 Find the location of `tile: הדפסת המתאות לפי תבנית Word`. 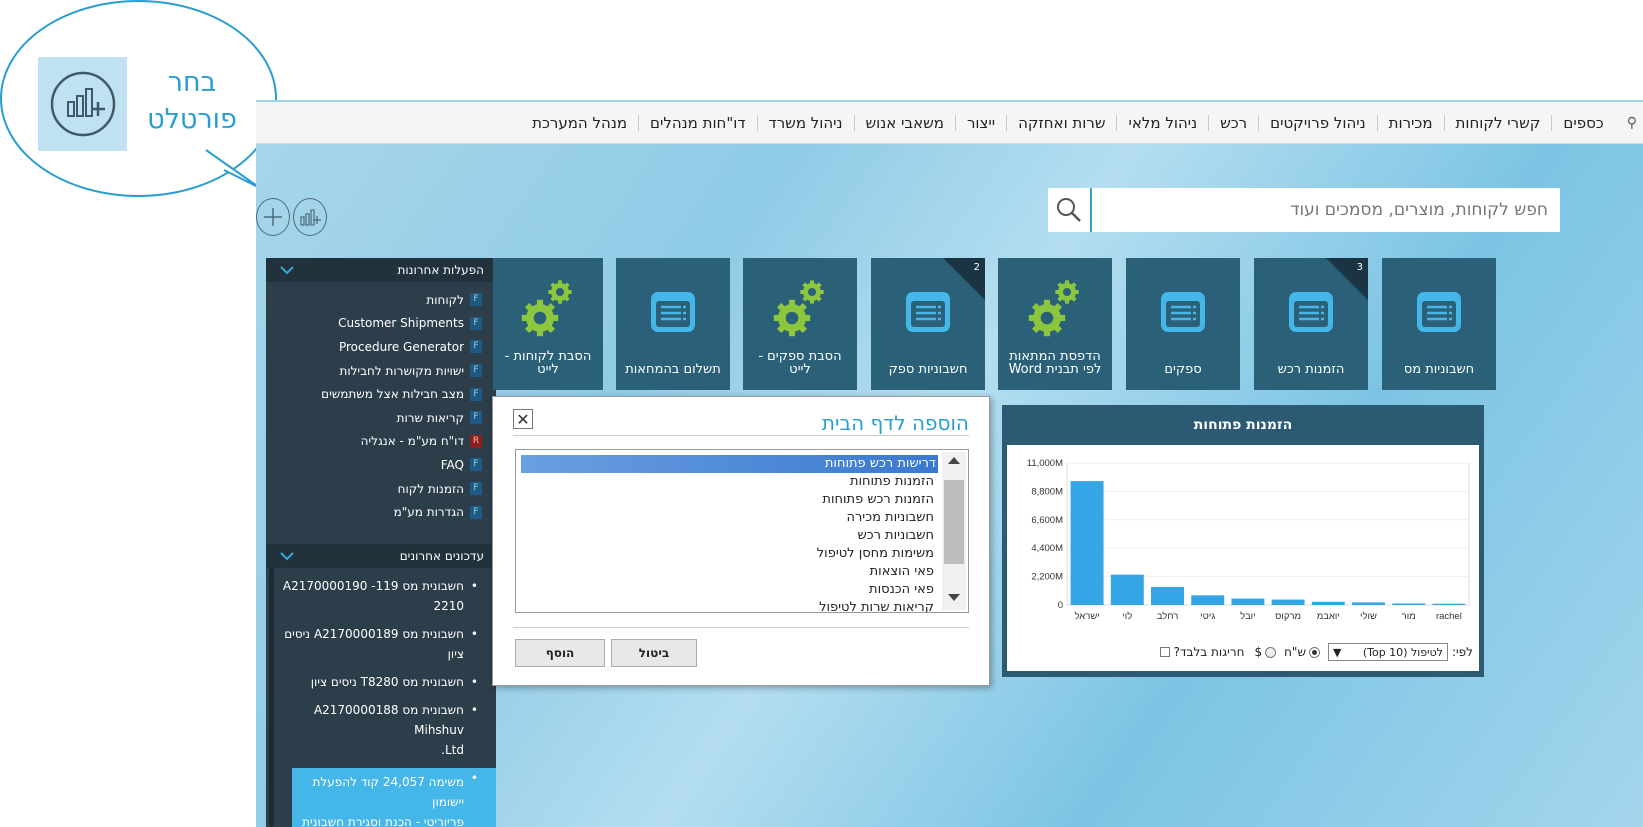

tile: הדפסת המתאות לפי תבנית Word is located at coordinates (1055, 324).